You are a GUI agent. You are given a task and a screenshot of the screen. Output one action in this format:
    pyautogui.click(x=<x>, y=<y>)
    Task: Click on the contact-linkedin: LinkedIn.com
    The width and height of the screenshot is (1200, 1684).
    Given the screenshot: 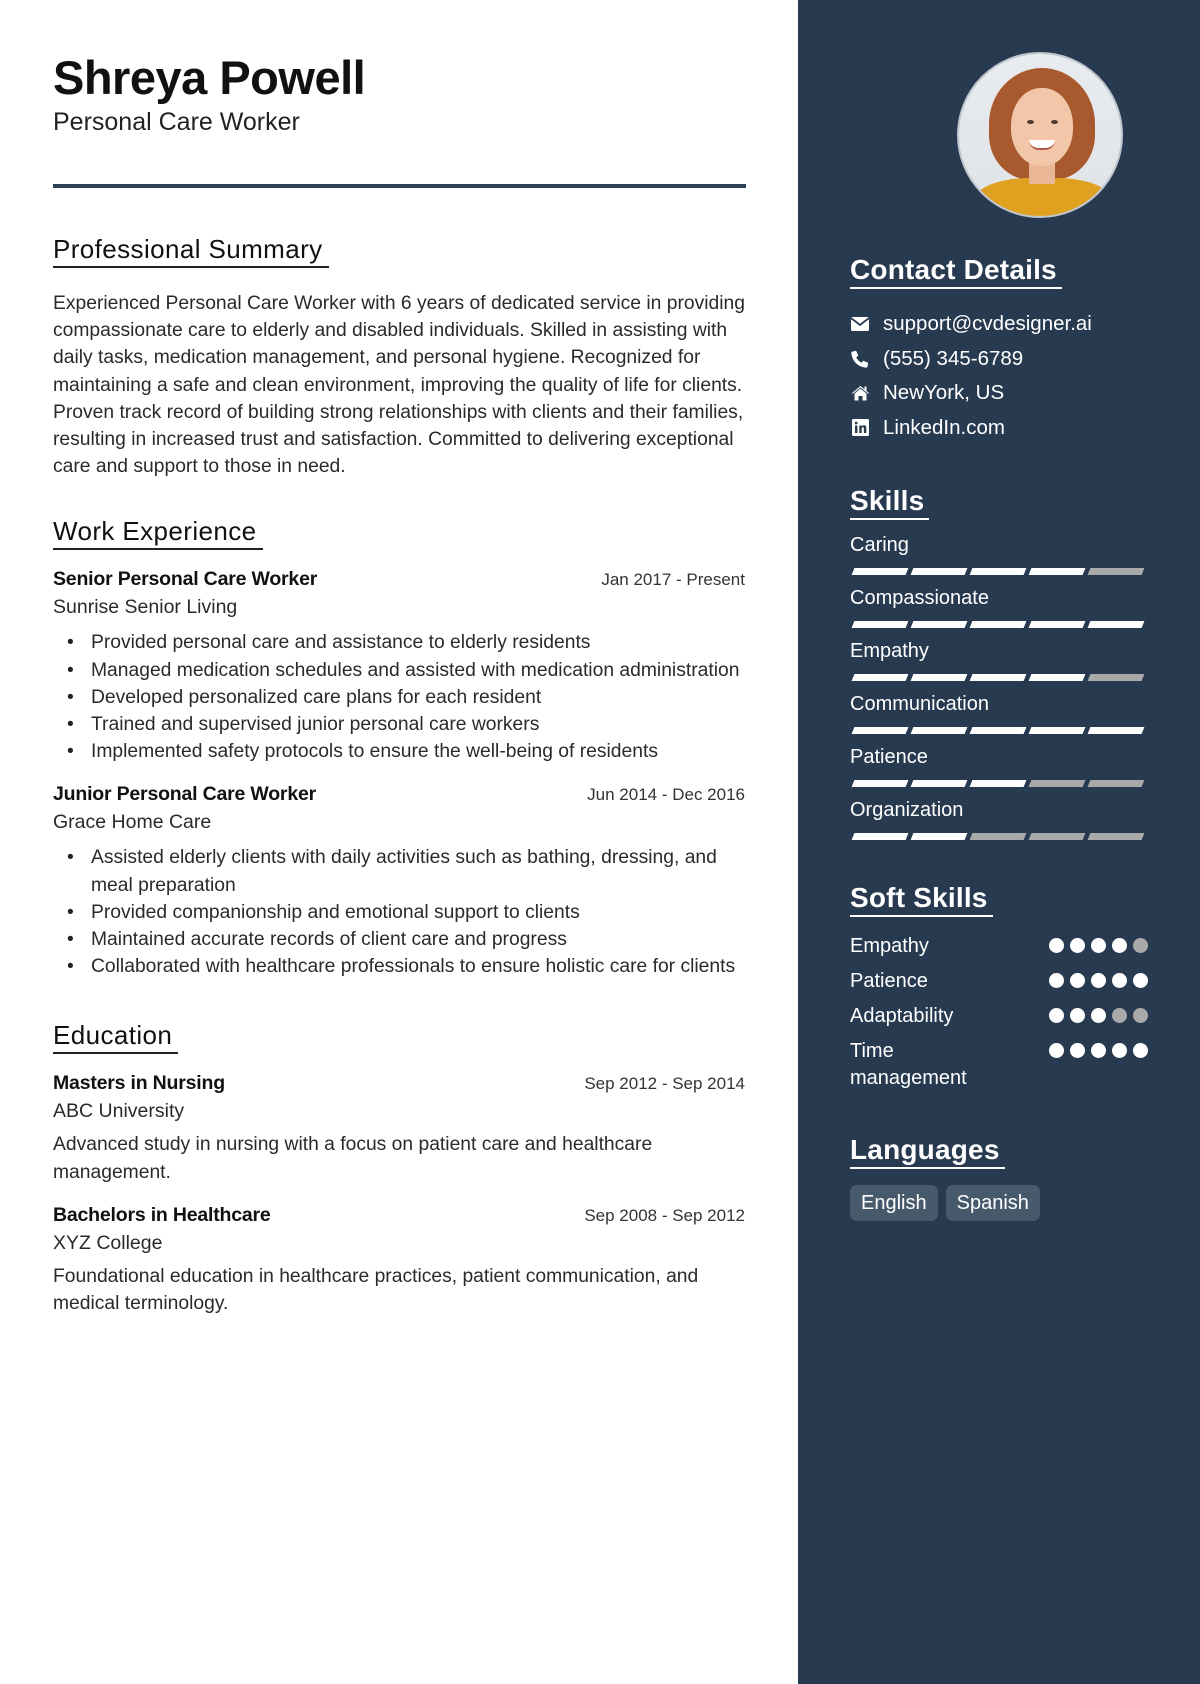 What is the action you would take?
    pyautogui.click(x=999, y=428)
    